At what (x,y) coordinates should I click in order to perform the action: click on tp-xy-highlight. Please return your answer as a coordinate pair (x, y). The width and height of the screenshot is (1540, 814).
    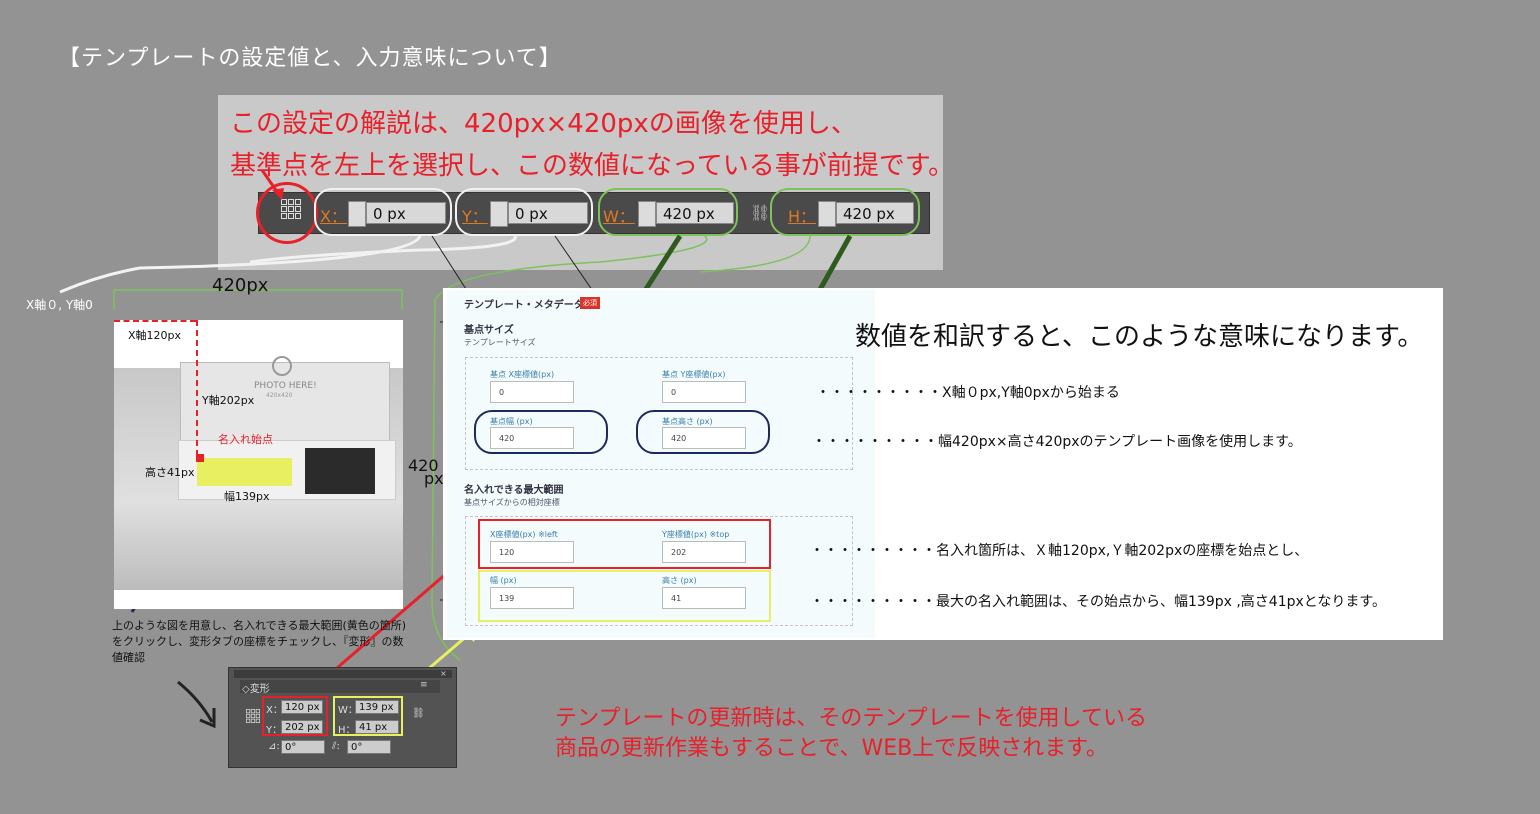
    Looking at the image, I should click on (295, 716).